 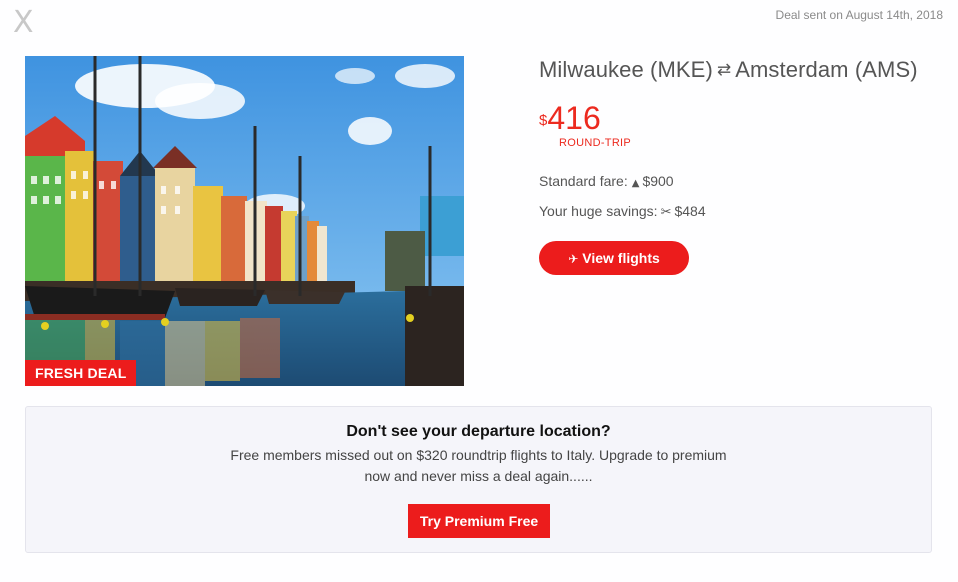 What do you see at coordinates (635, 183) in the screenshot?
I see `up-triangle-icon: ▲` at bounding box center [635, 183].